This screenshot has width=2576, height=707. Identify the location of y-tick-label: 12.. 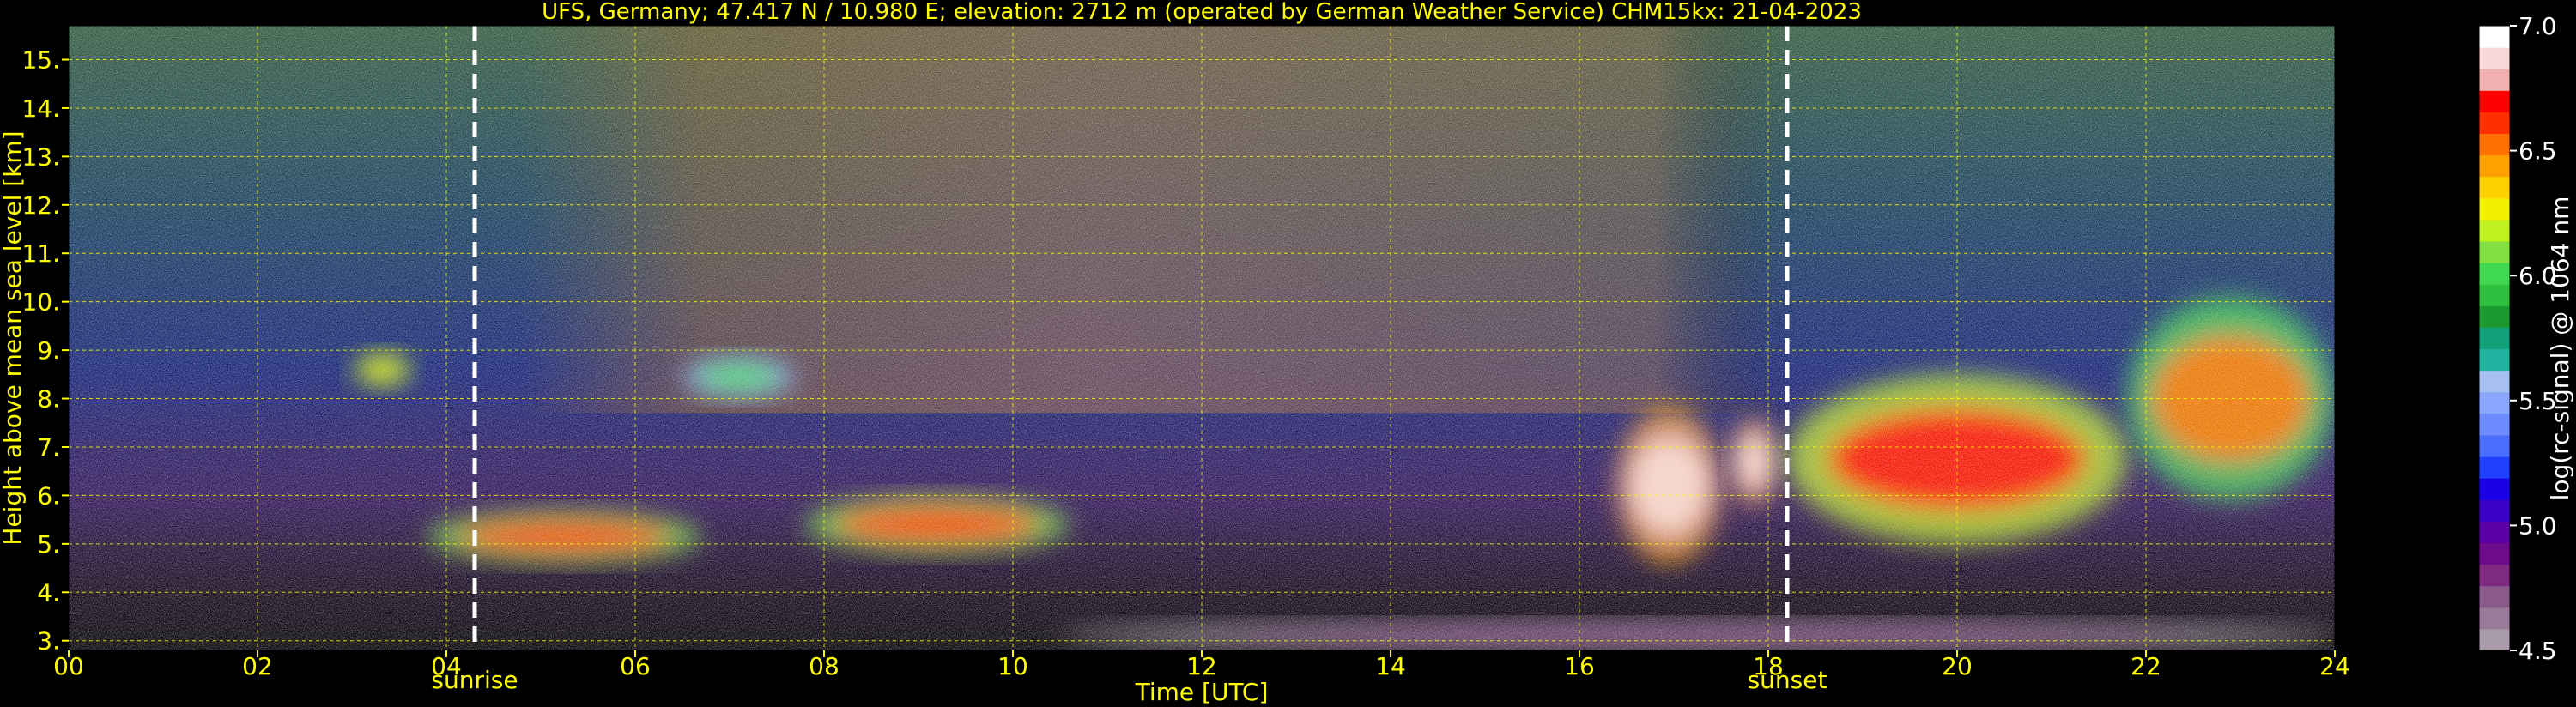
(40, 205).